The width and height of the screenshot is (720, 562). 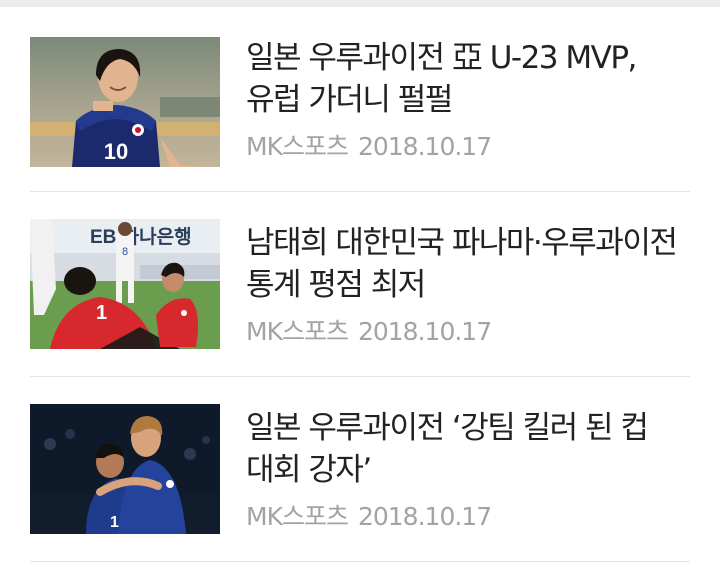 What do you see at coordinates (125, 252) in the screenshot?
I see `jersey-number: 8` at bounding box center [125, 252].